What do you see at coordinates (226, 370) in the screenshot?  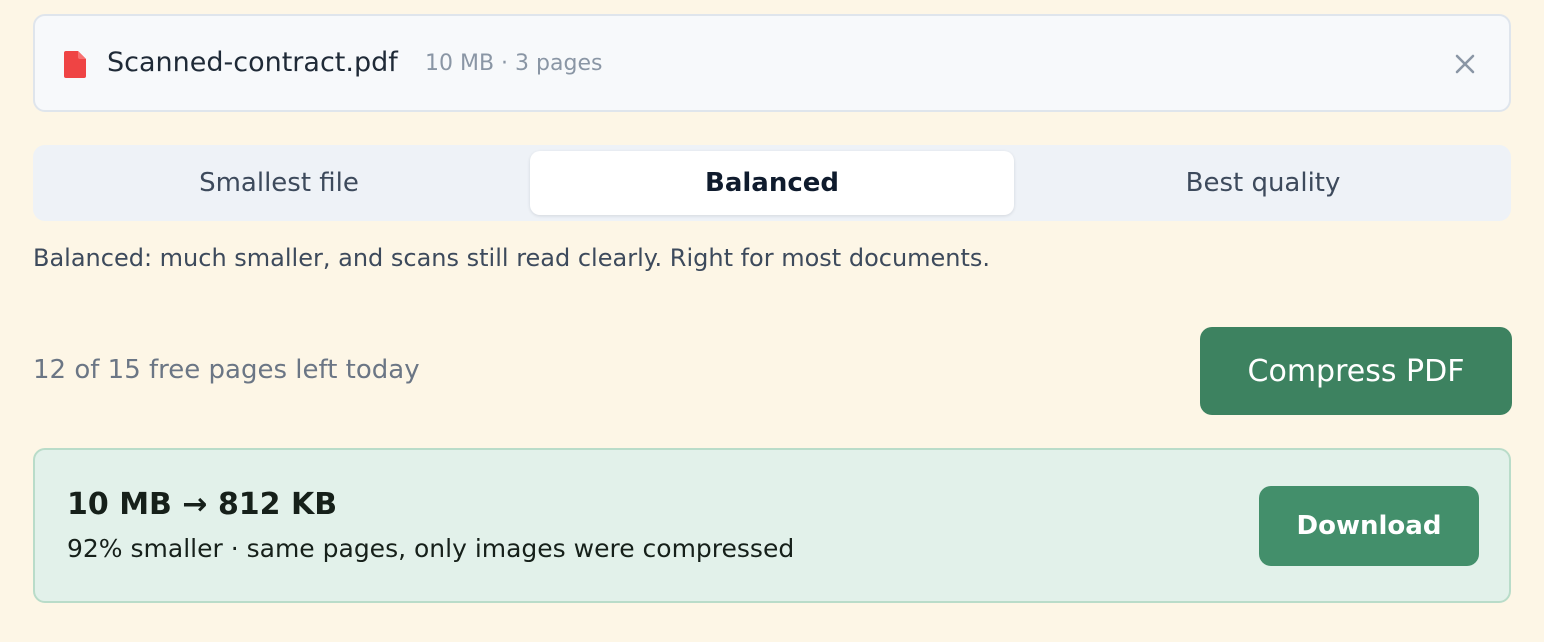 I see `free-pages-quota: 12 of 15 free pages left today` at bounding box center [226, 370].